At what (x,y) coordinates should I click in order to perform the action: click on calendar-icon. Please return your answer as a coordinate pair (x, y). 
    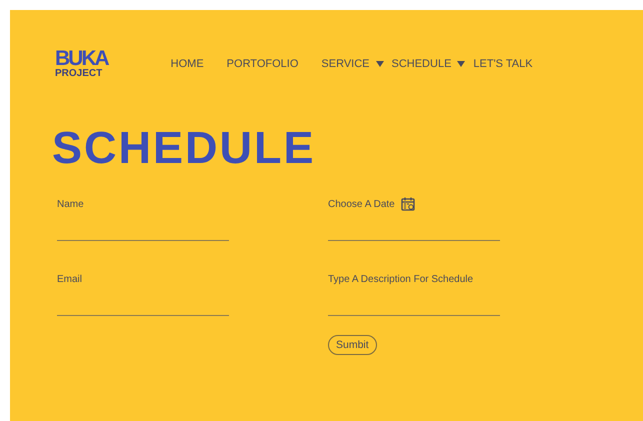
    Looking at the image, I should click on (407, 204).